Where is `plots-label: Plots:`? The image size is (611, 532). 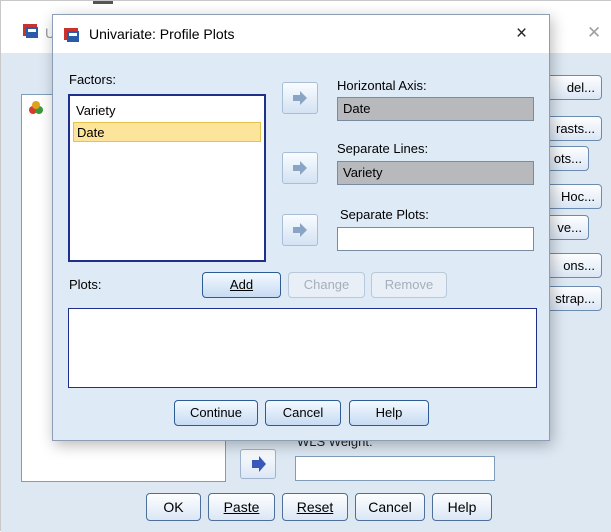 plots-label: Plots: is located at coordinates (85, 284).